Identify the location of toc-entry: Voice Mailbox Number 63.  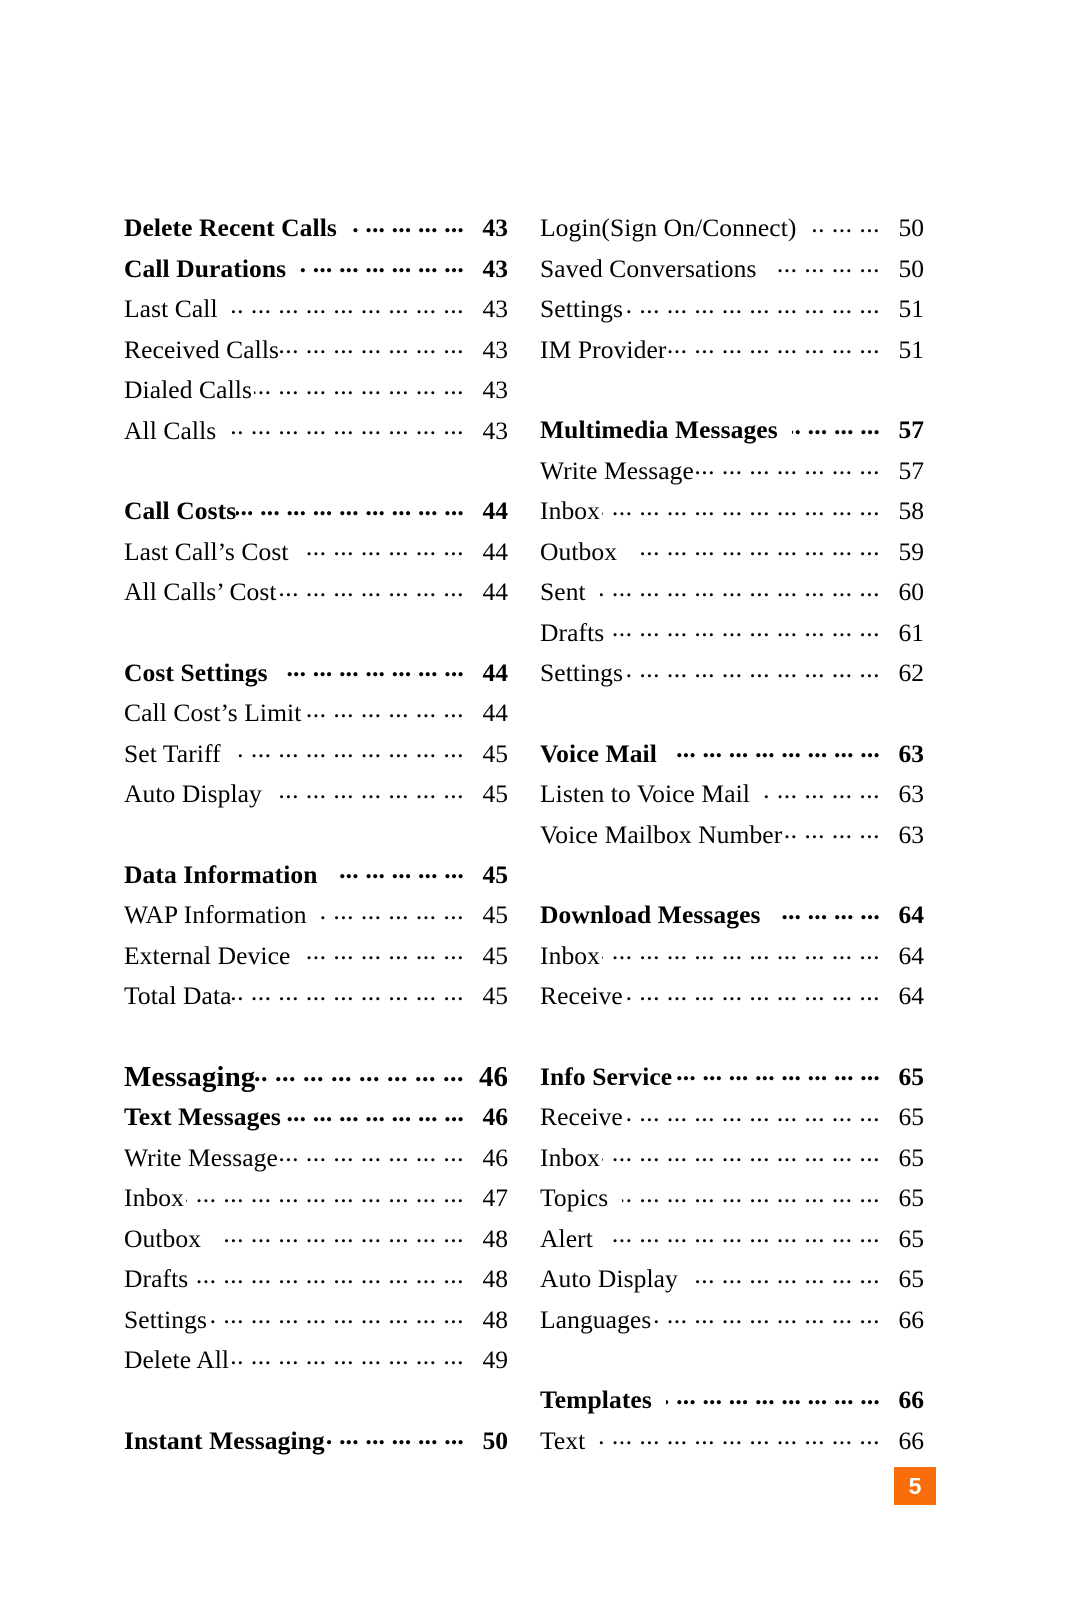
(732, 835).